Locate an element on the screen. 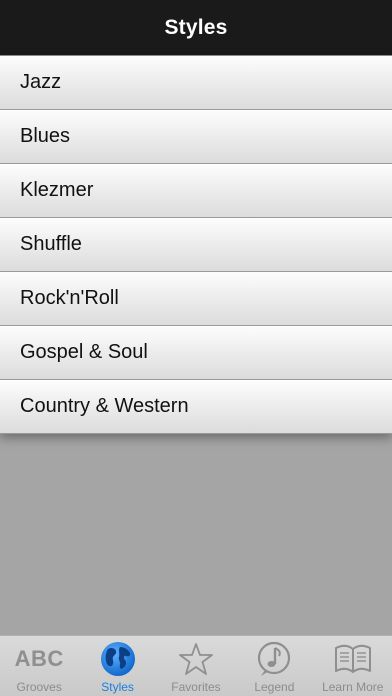 This screenshot has height=696, width=392. page-title: Styles is located at coordinates (196, 27).